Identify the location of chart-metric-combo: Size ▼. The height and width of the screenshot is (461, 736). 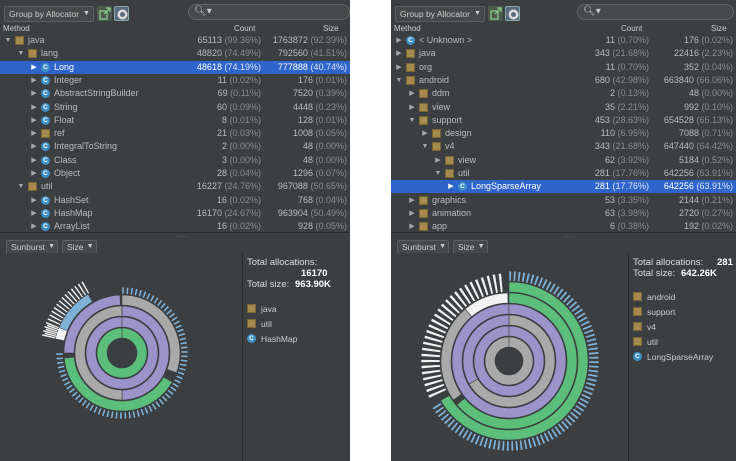
(79, 247).